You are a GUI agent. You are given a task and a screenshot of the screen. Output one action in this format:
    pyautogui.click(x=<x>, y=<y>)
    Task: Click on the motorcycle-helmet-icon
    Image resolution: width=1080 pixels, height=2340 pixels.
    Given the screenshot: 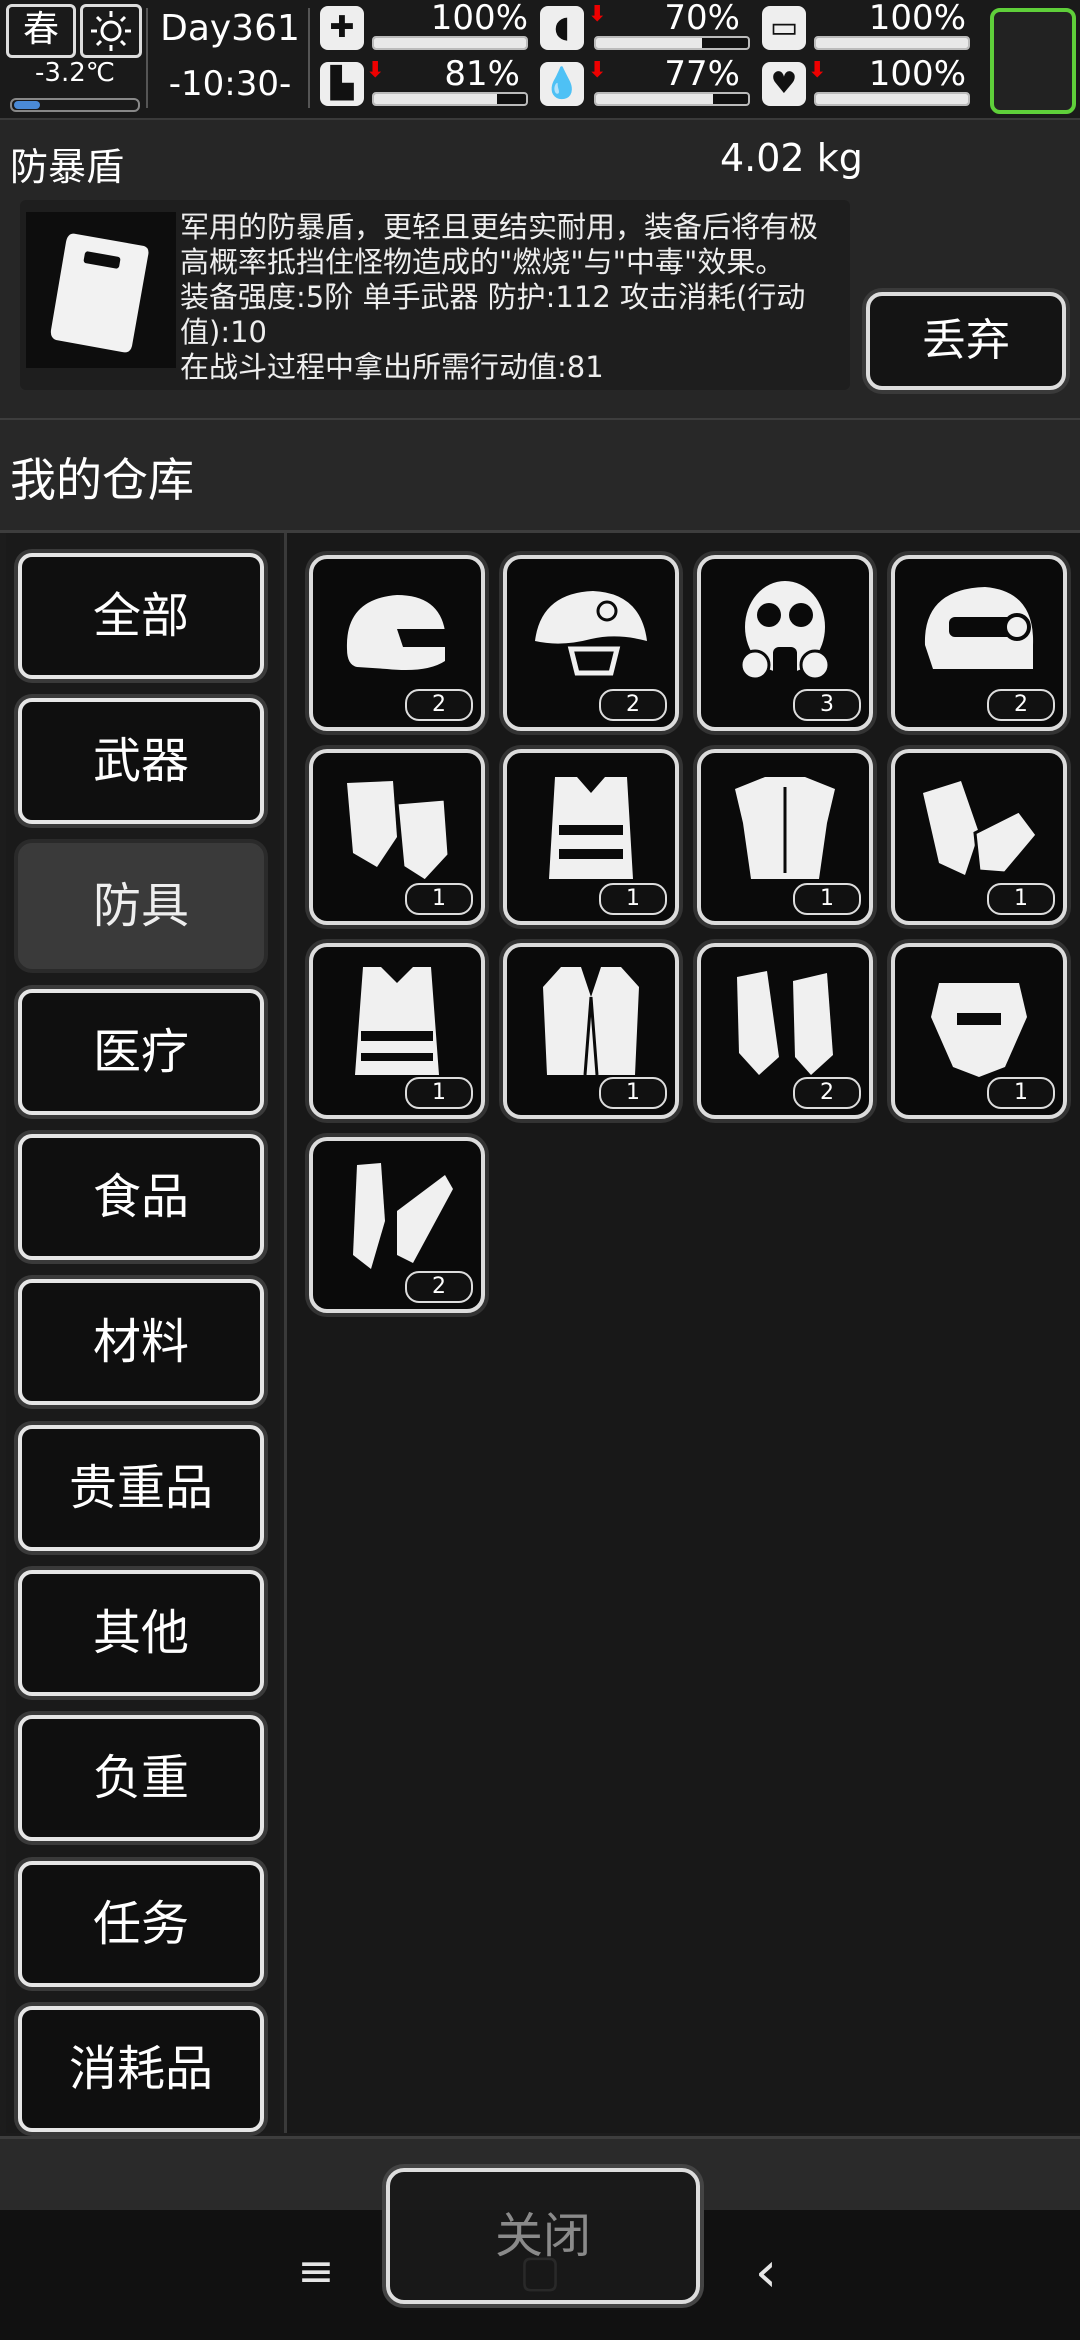 What is the action you would take?
    pyautogui.click(x=395, y=632)
    